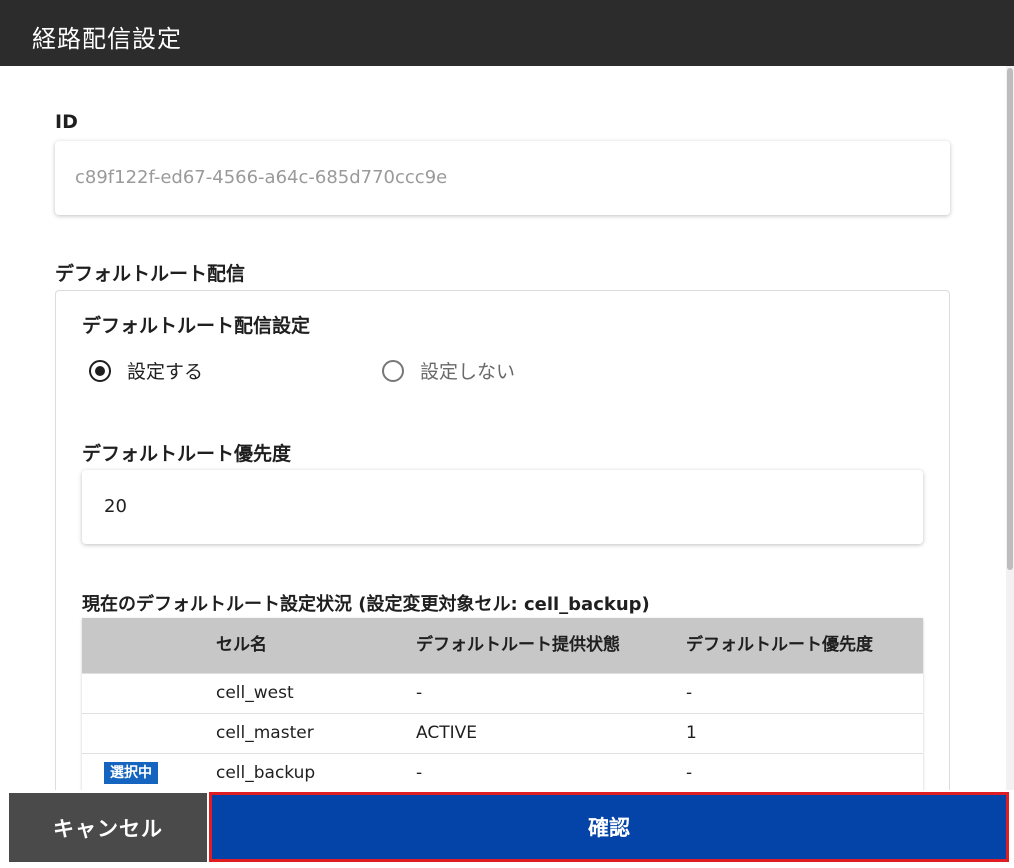 The height and width of the screenshot is (868, 1014). What do you see at coordinates (502, 507) in the screenshot?
I see `priority-input: 20` at bounding box center [502, 507].